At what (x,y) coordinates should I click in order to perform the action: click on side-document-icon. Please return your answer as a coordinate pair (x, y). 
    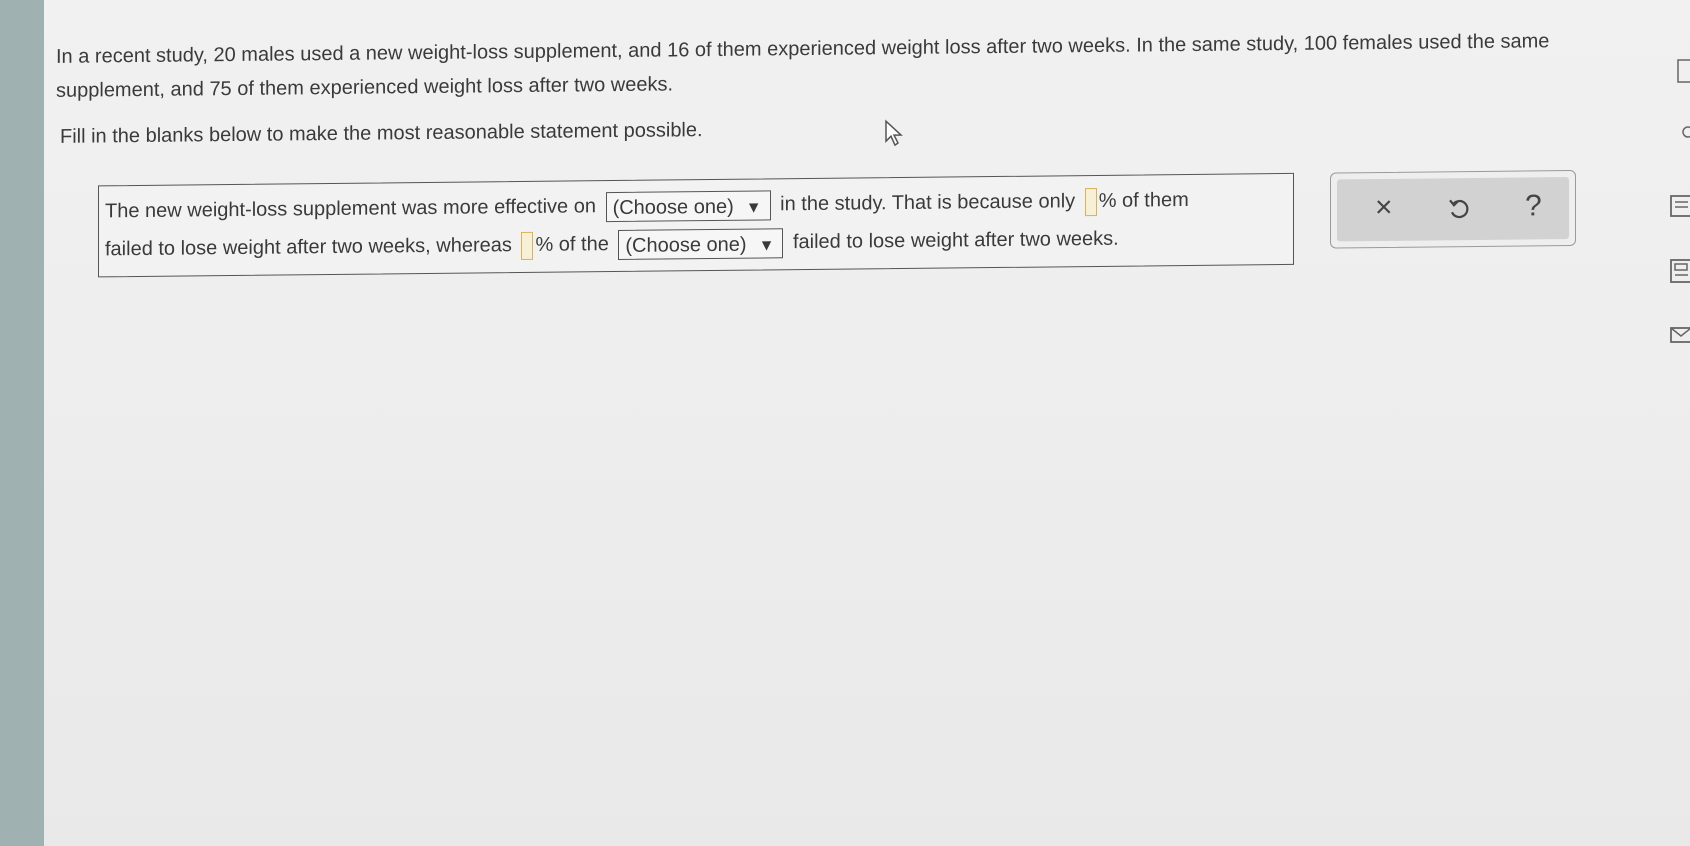
    Looking at the image, I should click on (1679, 206).